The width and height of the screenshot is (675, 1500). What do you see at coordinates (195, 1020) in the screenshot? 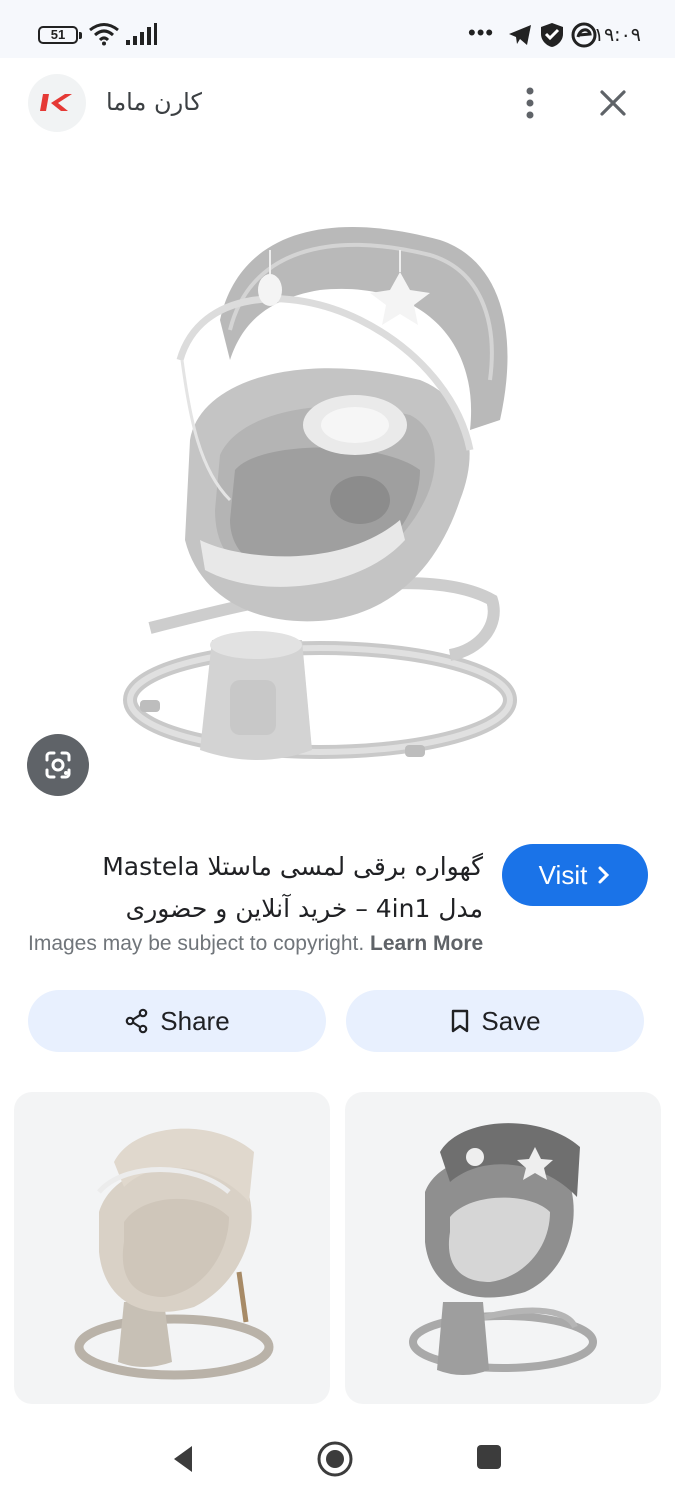
I see `share-button-label: Share` at bounding box center [195, 1020].